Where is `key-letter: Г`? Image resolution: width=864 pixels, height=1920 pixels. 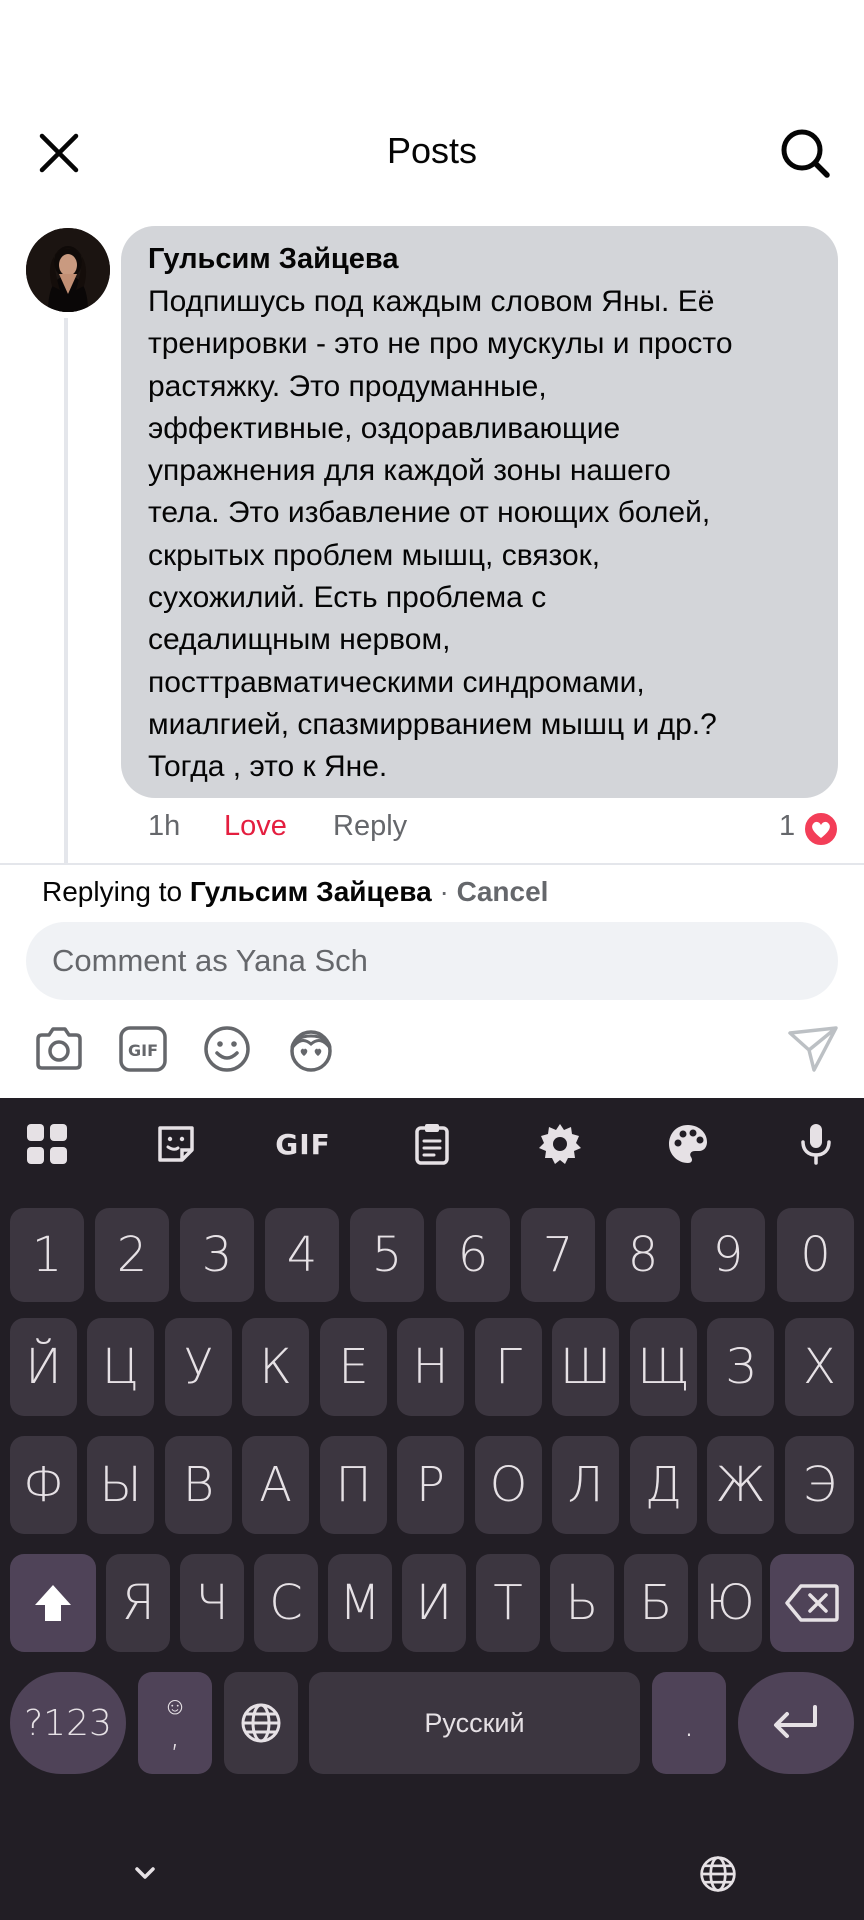 key-letter: Г is located at coordinates (508, 1367).